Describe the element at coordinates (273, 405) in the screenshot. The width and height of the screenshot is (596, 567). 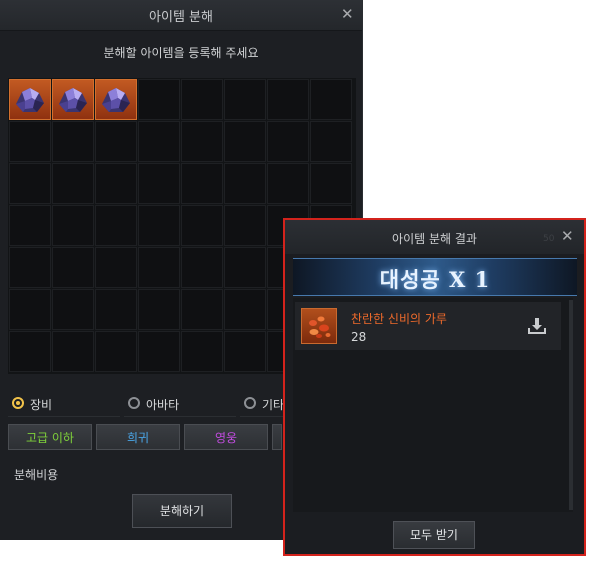
I see `radio-label: 기타` at that location.